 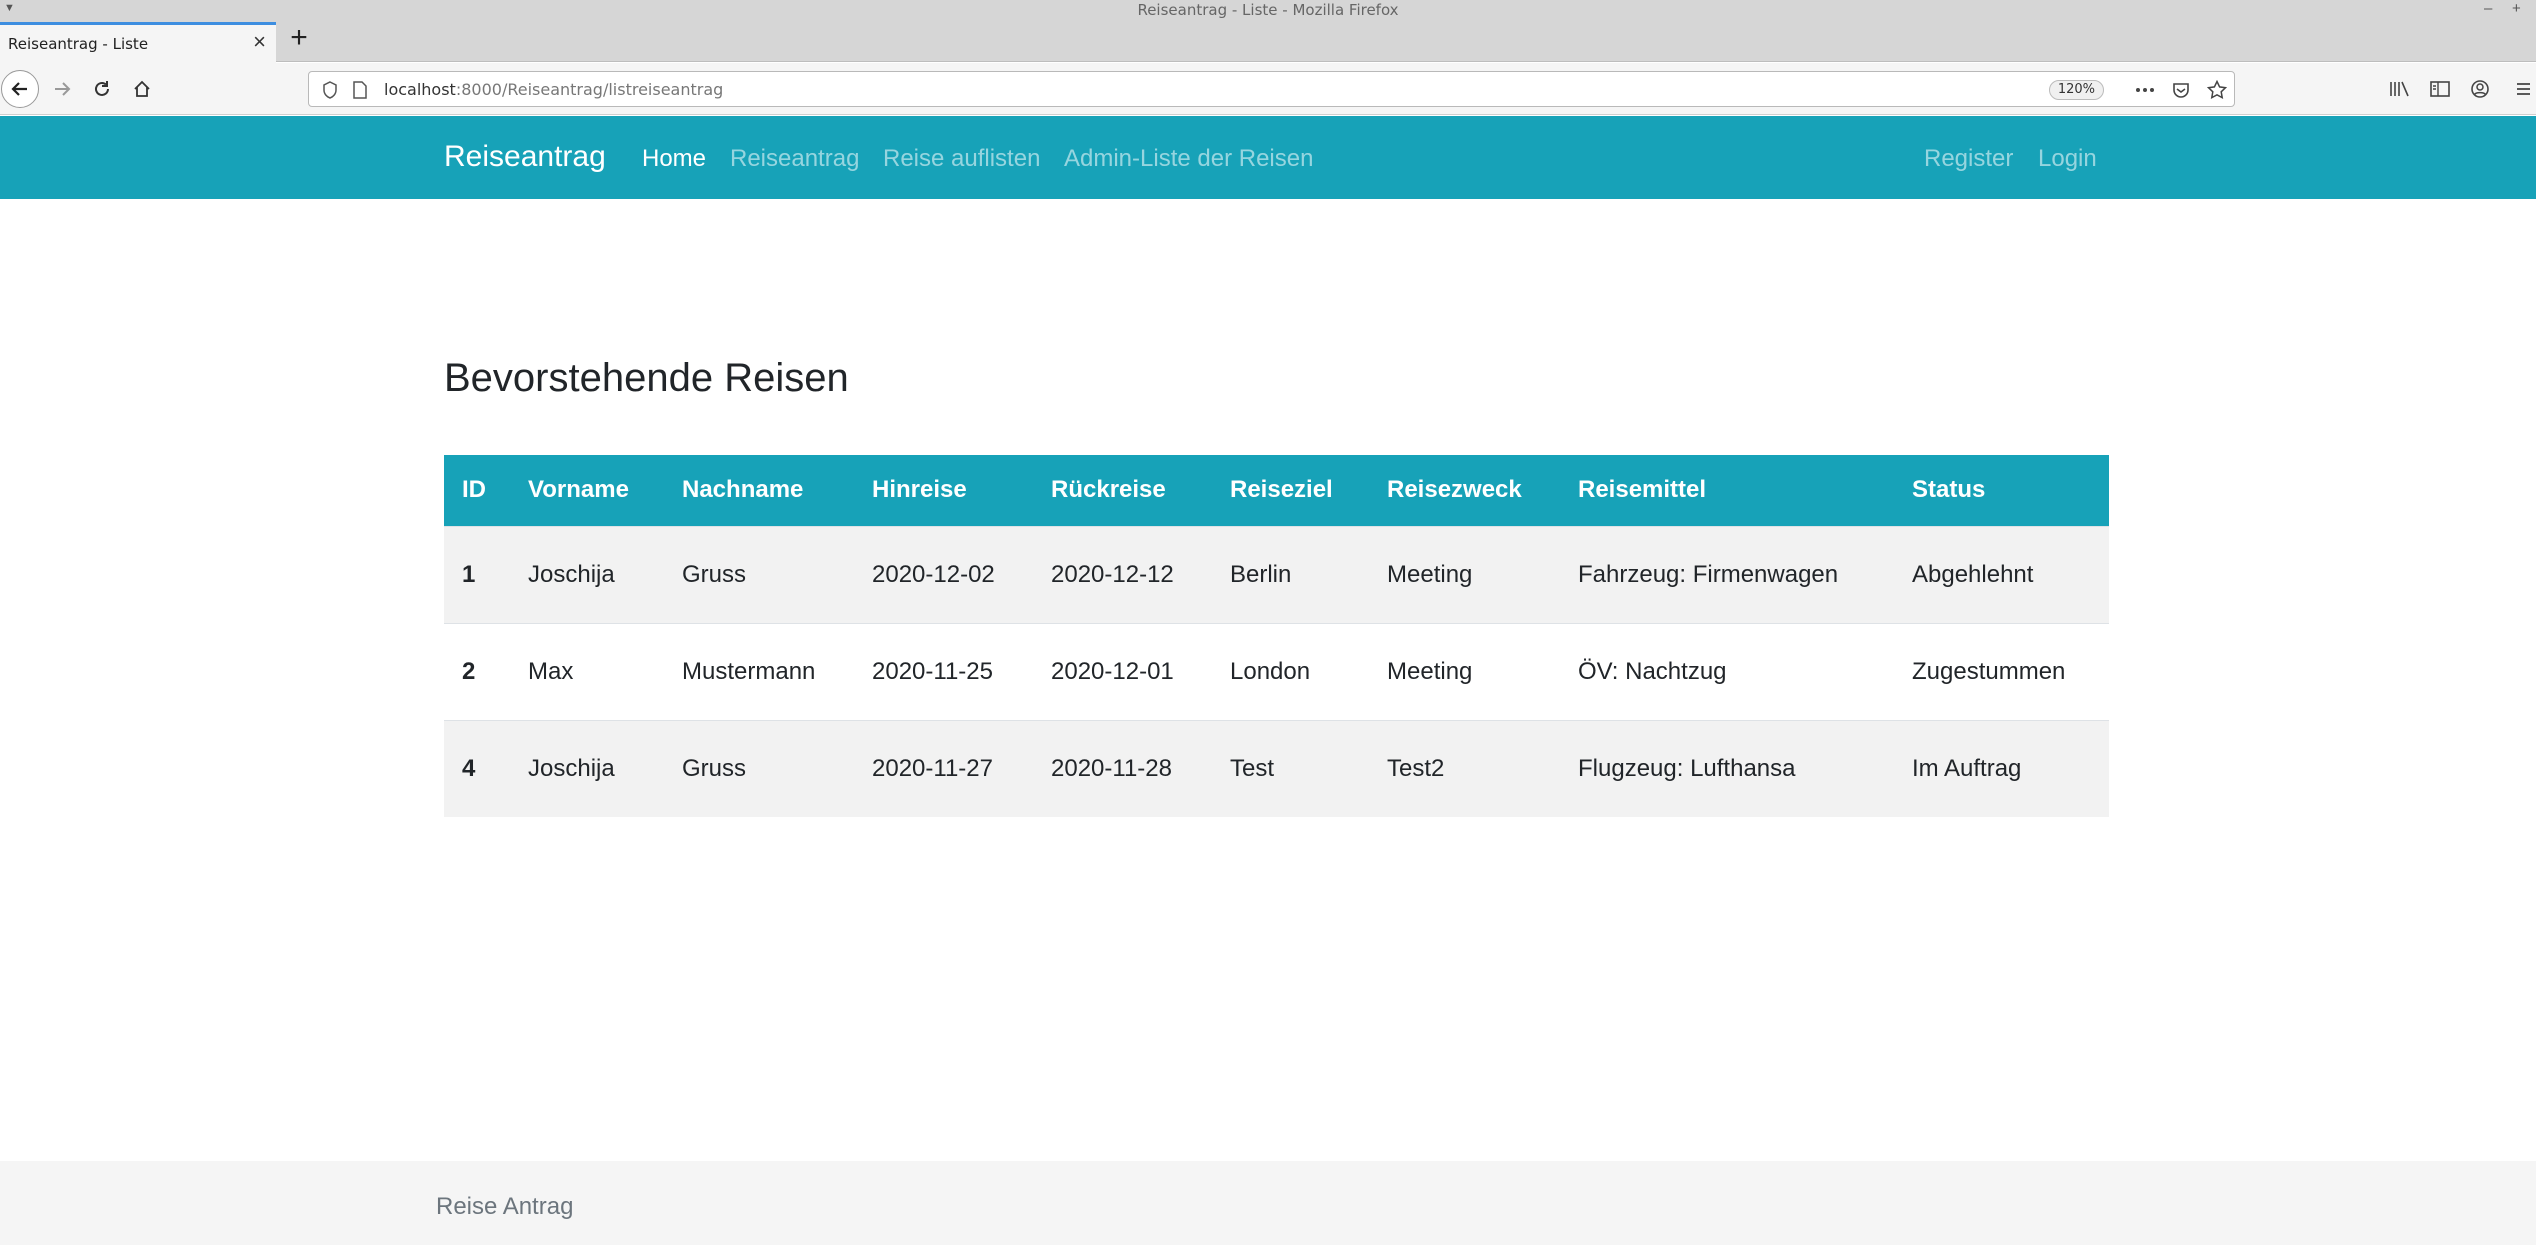 What do you see at coordinates (743, 490) in the screenshot?
I see `col-header-nachname: Nachname` at bounding box center [743, 490].